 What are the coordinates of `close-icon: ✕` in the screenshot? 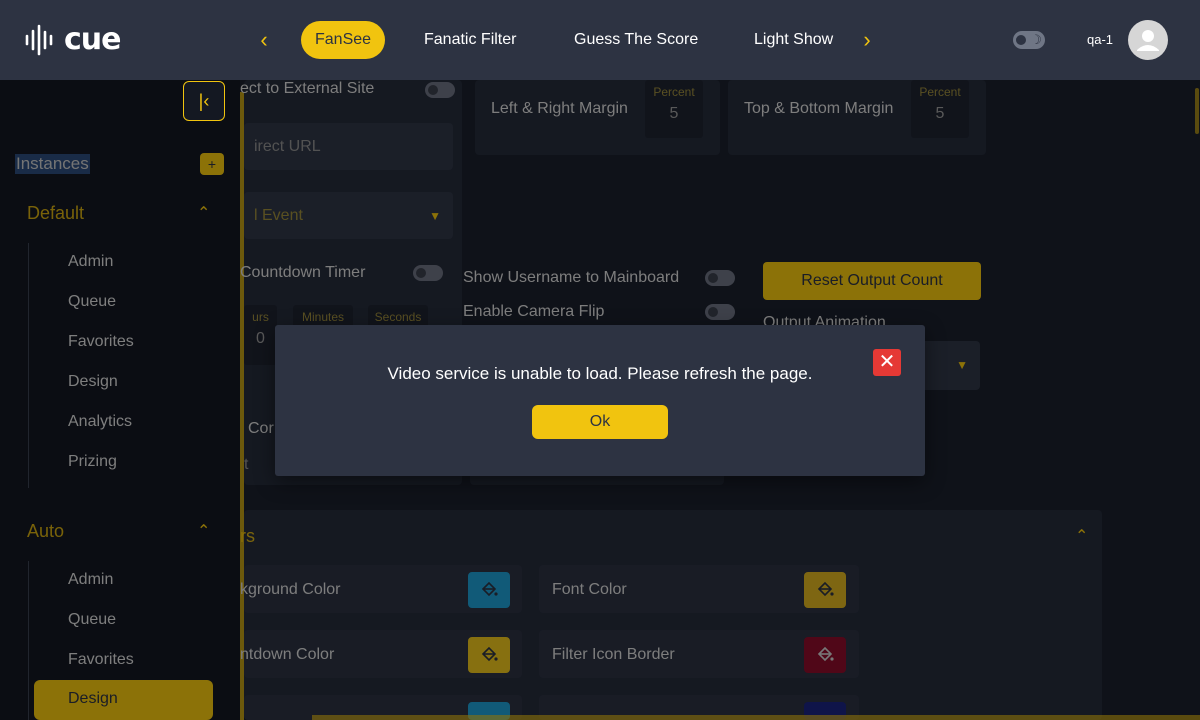 It's located at (887, 362).